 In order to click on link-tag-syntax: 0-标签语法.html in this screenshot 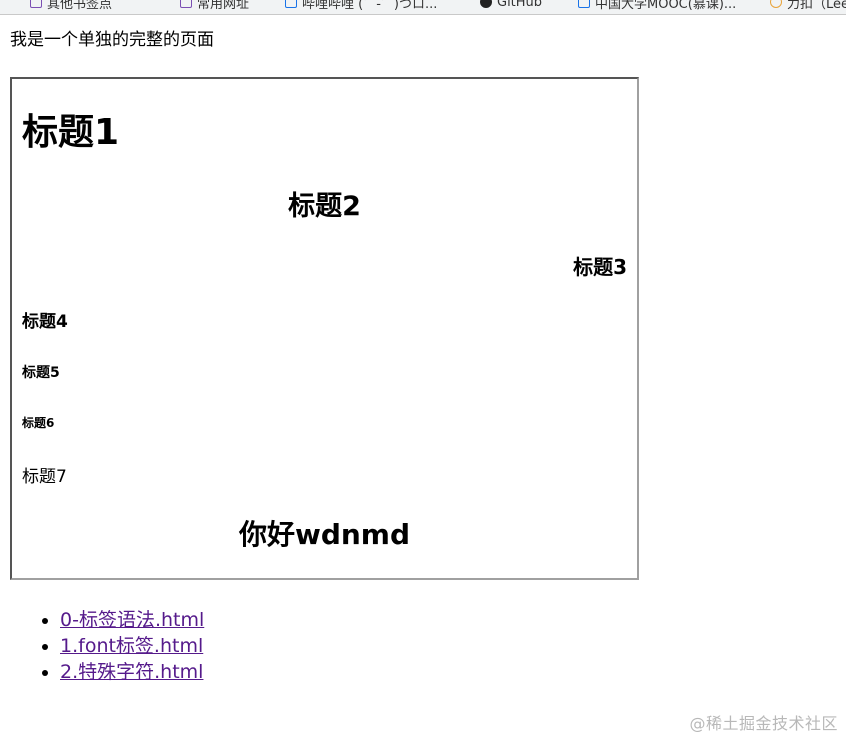, I will do `click(132, 620)`.